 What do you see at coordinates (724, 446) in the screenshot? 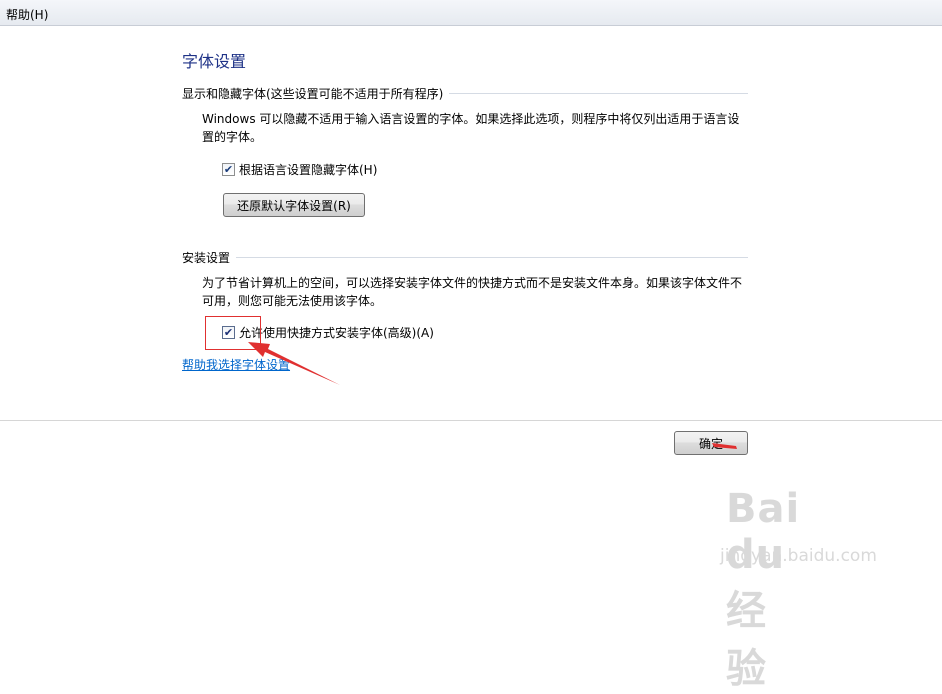
I see `arrow-to-ok` at bounding box center [724, 446].